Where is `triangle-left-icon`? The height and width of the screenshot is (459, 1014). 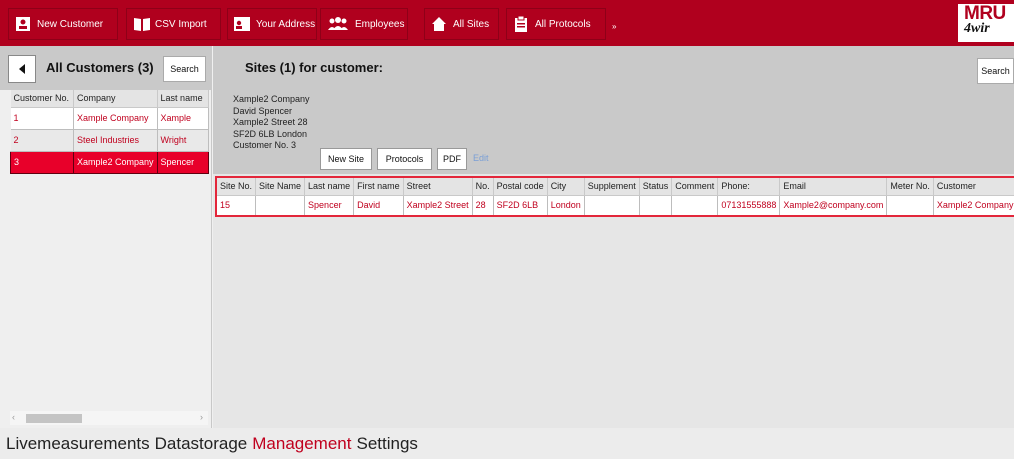
triangle-left-icon is located at coordinates (22, 69).